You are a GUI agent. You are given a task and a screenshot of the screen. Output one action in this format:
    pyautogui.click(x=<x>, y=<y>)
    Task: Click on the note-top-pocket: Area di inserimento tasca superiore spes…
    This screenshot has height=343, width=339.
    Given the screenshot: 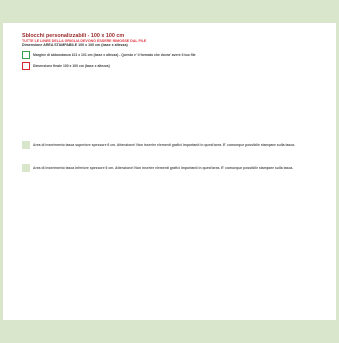 What is the action you would take?
    pyautogui.click(x=158, y=145)
    